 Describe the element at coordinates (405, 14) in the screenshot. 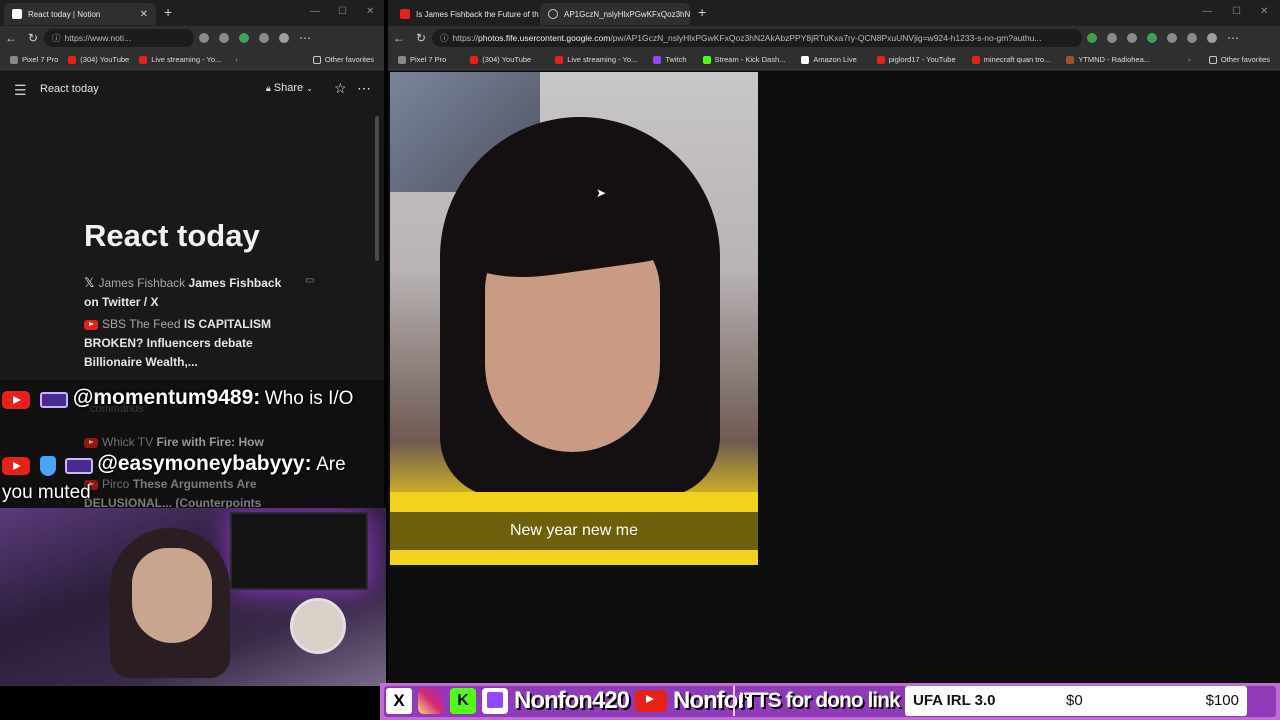

I see `youtube-favicon-icon` at that location.